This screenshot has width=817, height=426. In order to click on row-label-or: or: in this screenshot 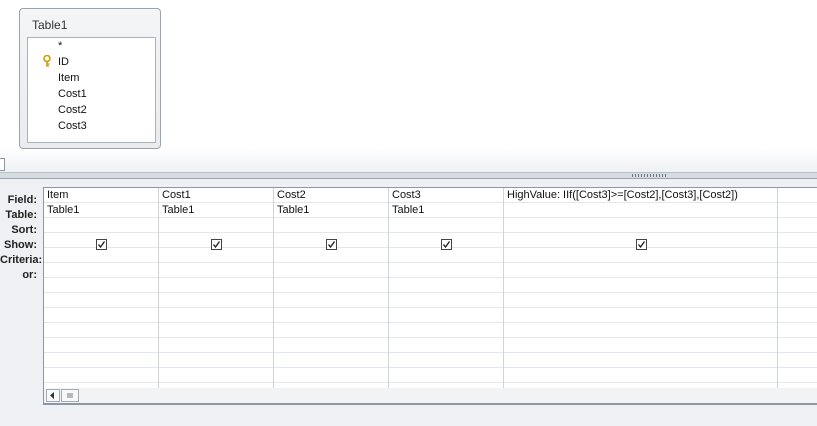, I will do `click(29, 275)`.